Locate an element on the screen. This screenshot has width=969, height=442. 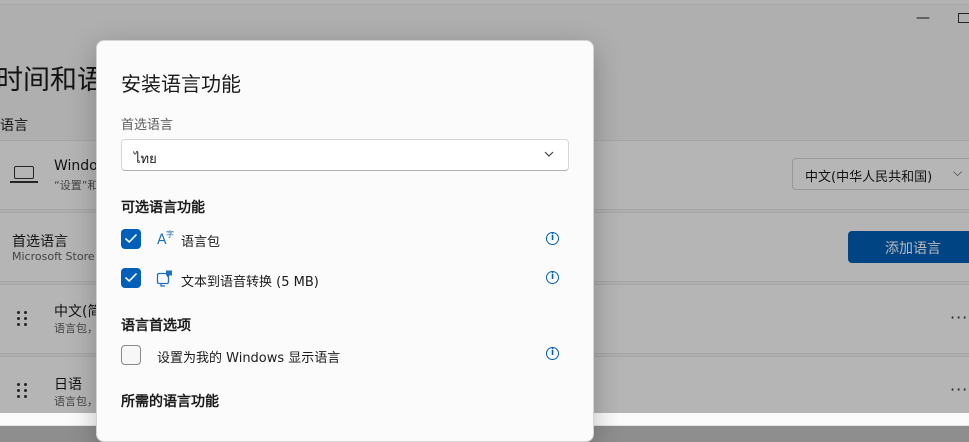
chevron-down-icon is located at coordinates (549, 154).